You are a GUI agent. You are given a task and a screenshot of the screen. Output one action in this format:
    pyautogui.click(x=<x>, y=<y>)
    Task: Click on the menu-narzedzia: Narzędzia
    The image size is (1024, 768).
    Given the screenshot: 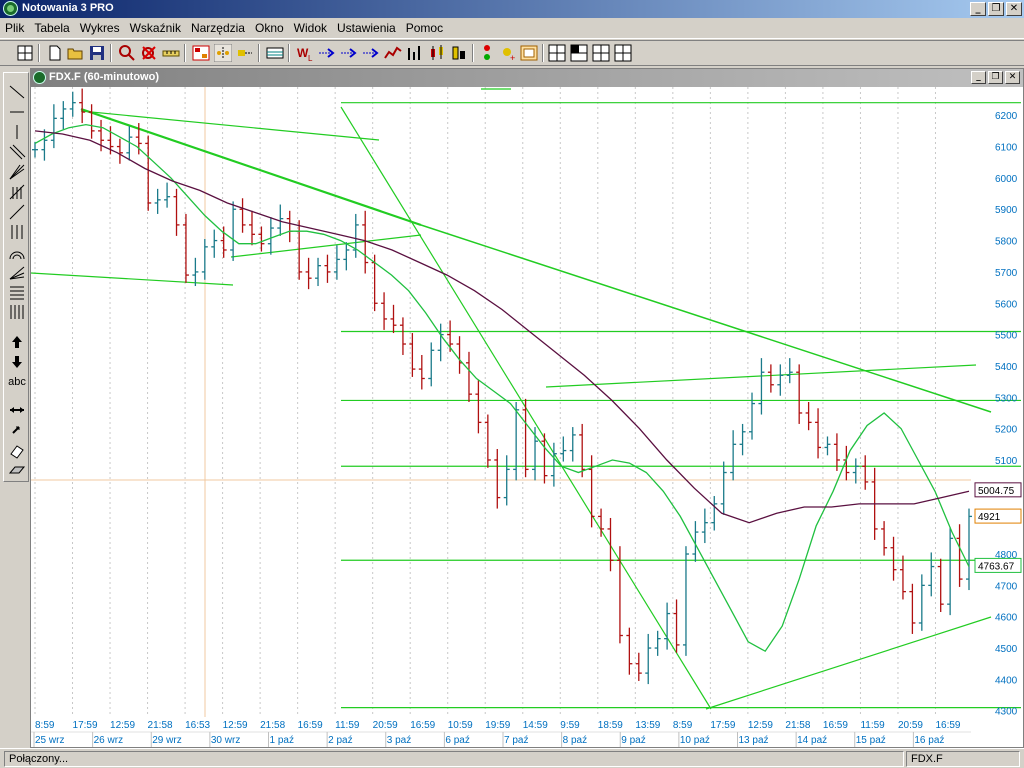 What is the action you would take?
    pyautogui.click(x=218, y=28)
    